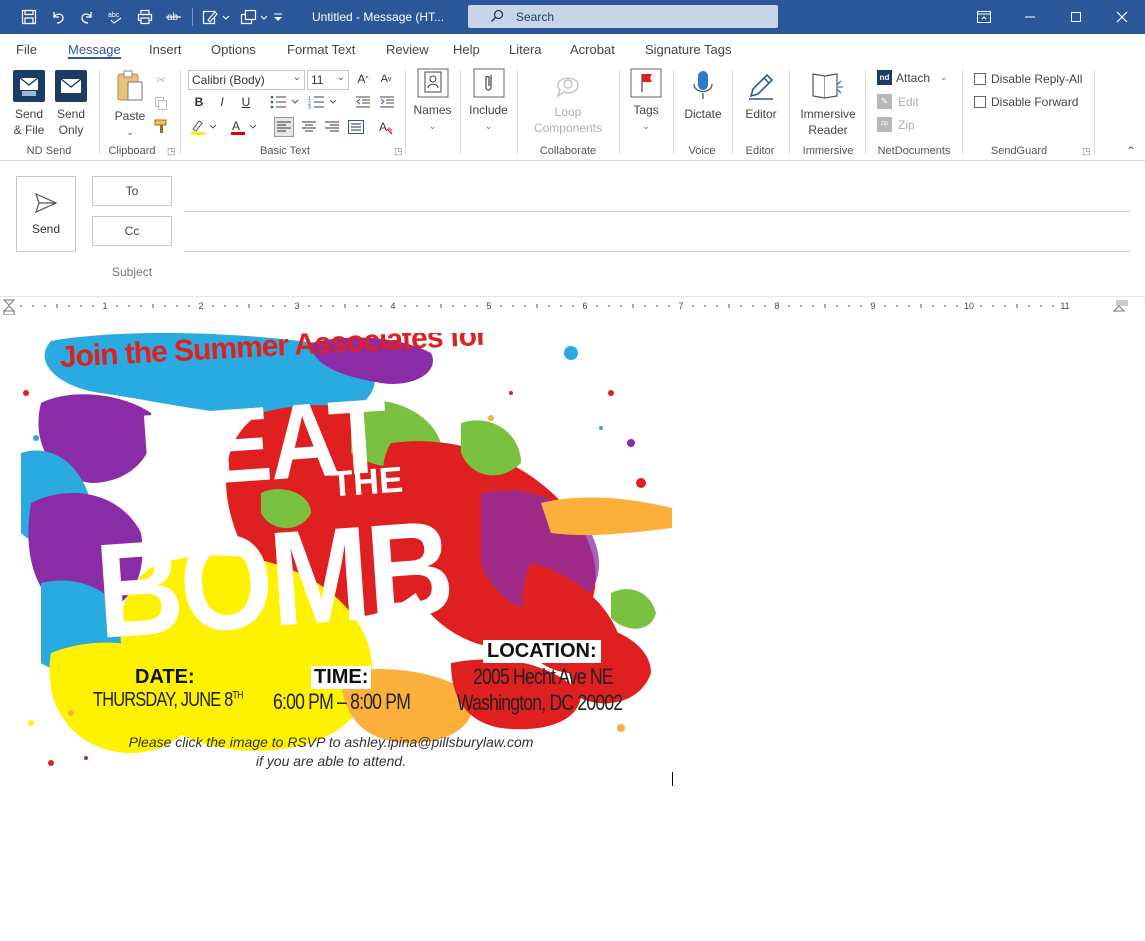 This screenshot has width=1145, height=941. I want to click on flyer-location-line2: Washington, DC 20002, so click(540, 702).